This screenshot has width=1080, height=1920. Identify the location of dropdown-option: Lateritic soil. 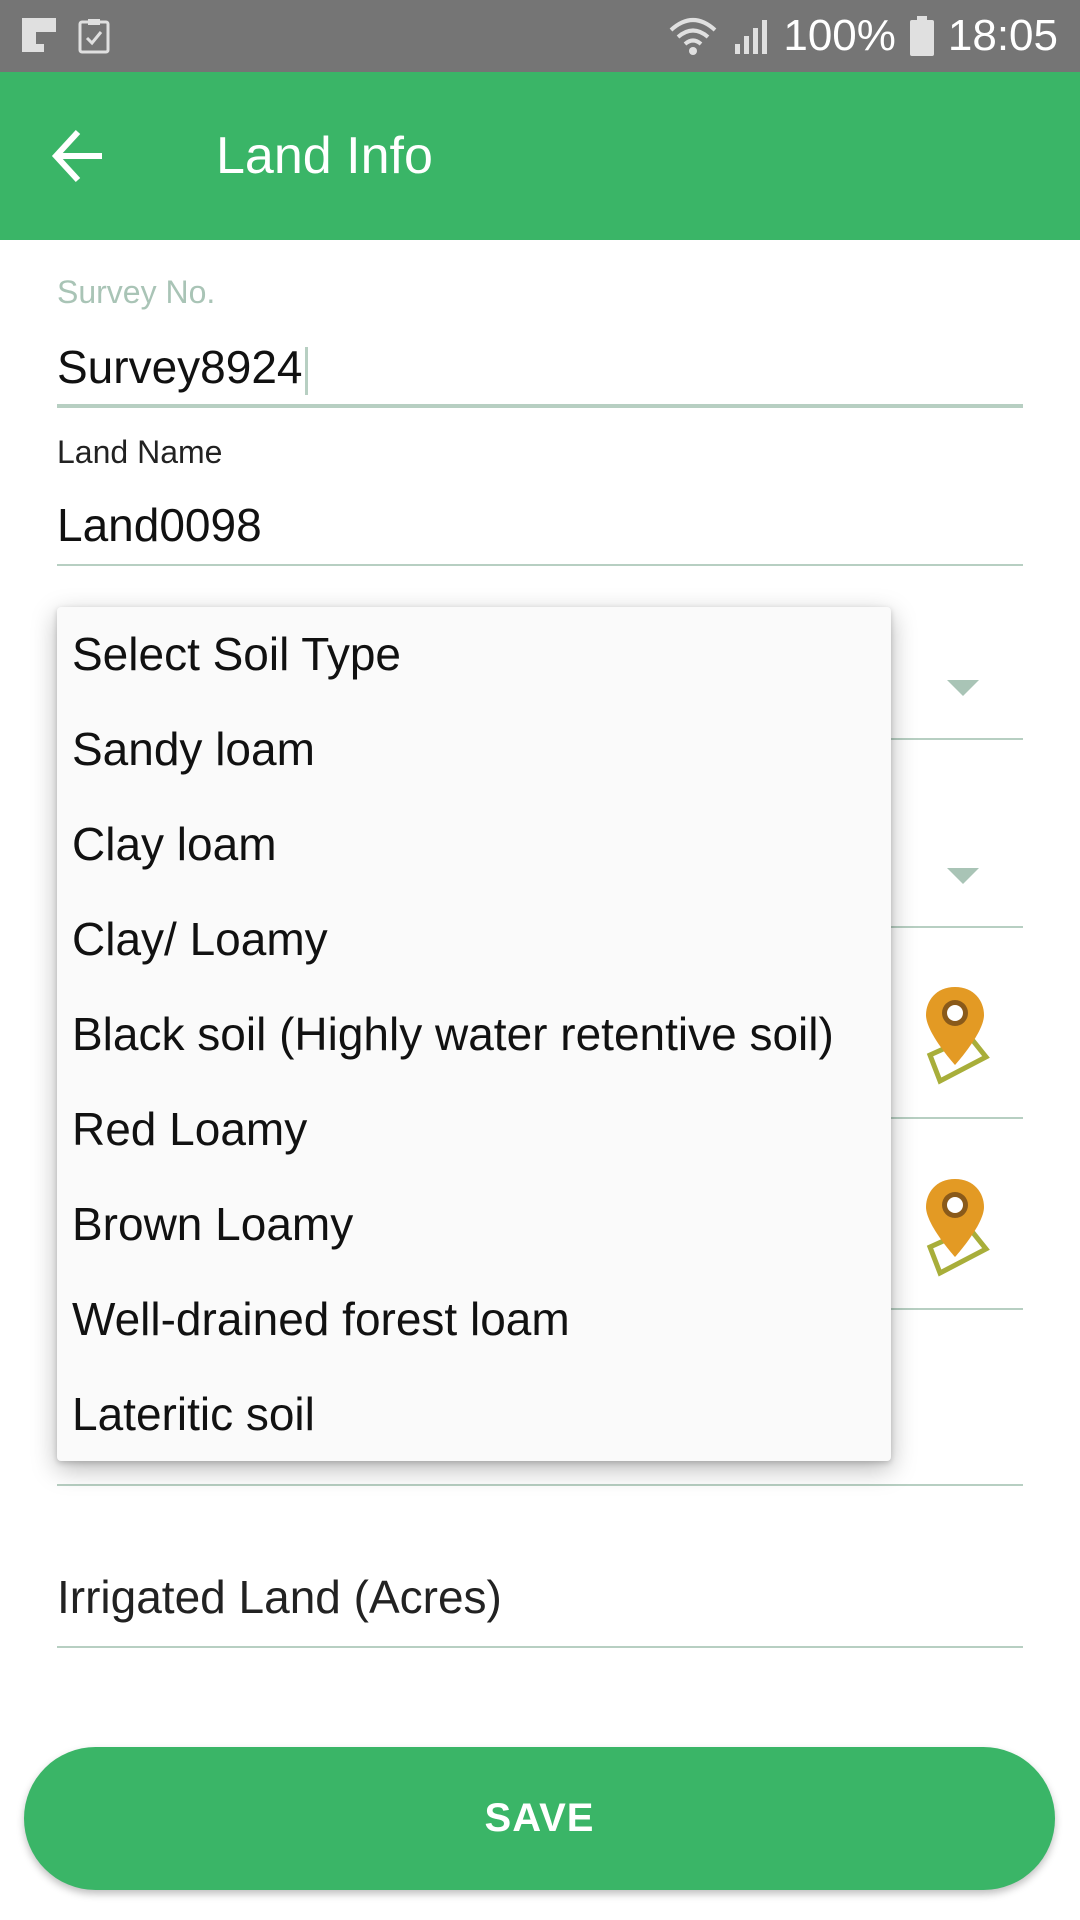
(474, 1414).